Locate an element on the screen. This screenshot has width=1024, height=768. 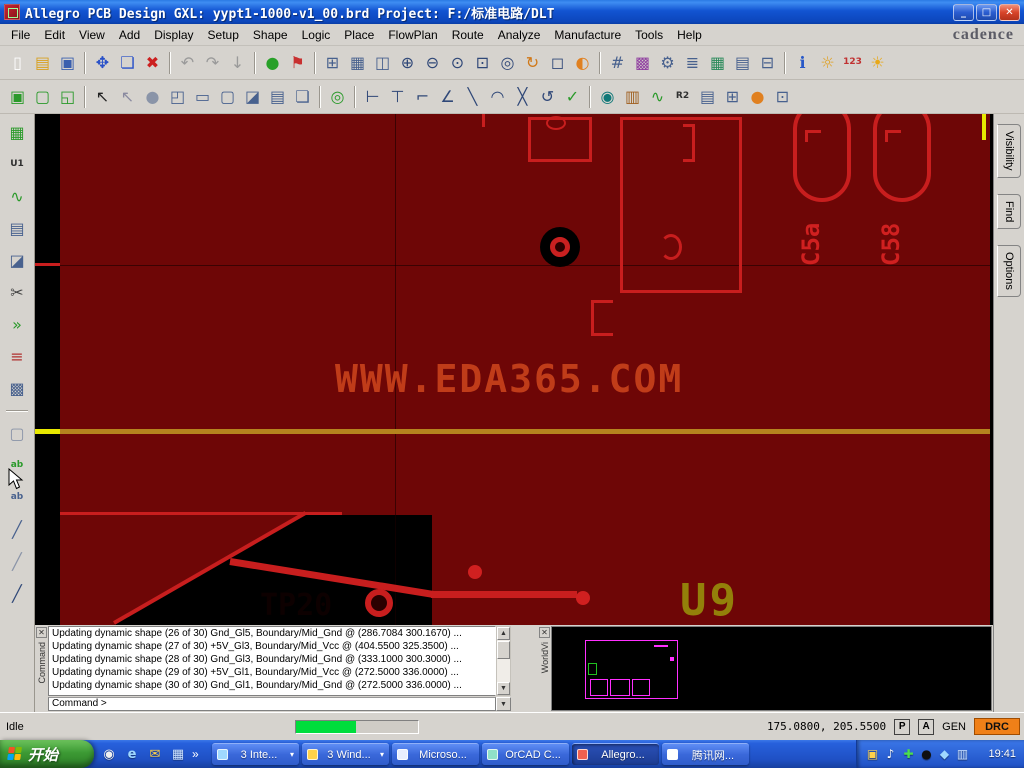
menu-display: Display is located at coordinates (173, 35).